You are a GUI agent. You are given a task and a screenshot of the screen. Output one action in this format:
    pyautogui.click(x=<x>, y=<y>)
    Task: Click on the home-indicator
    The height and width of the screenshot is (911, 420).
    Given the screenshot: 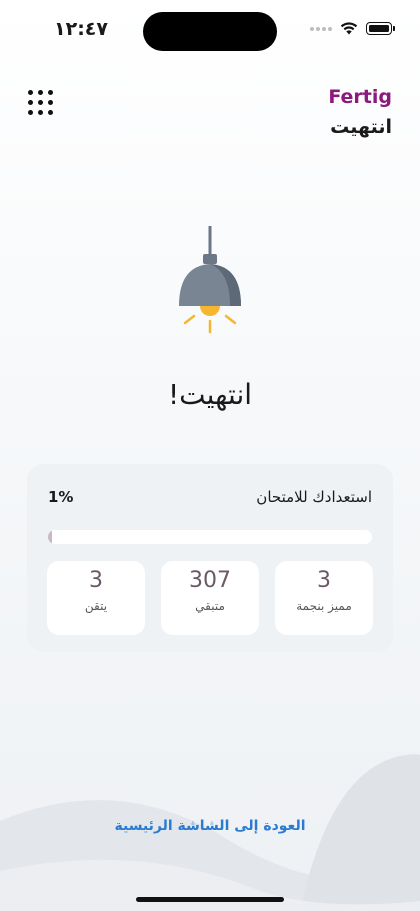 What is the action you would take?
    pyautogui.click(x=210, y=899)
    